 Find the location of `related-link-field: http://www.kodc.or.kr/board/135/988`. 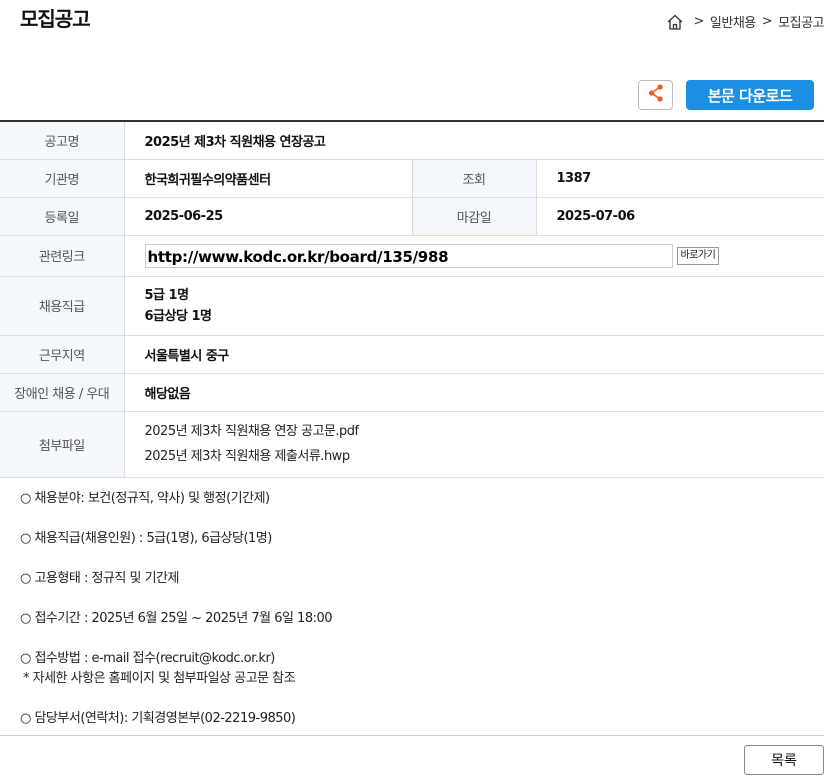

related-link-field: http://www.kodc.or.kr/board/135/988 is located at coordinates (408, 255).